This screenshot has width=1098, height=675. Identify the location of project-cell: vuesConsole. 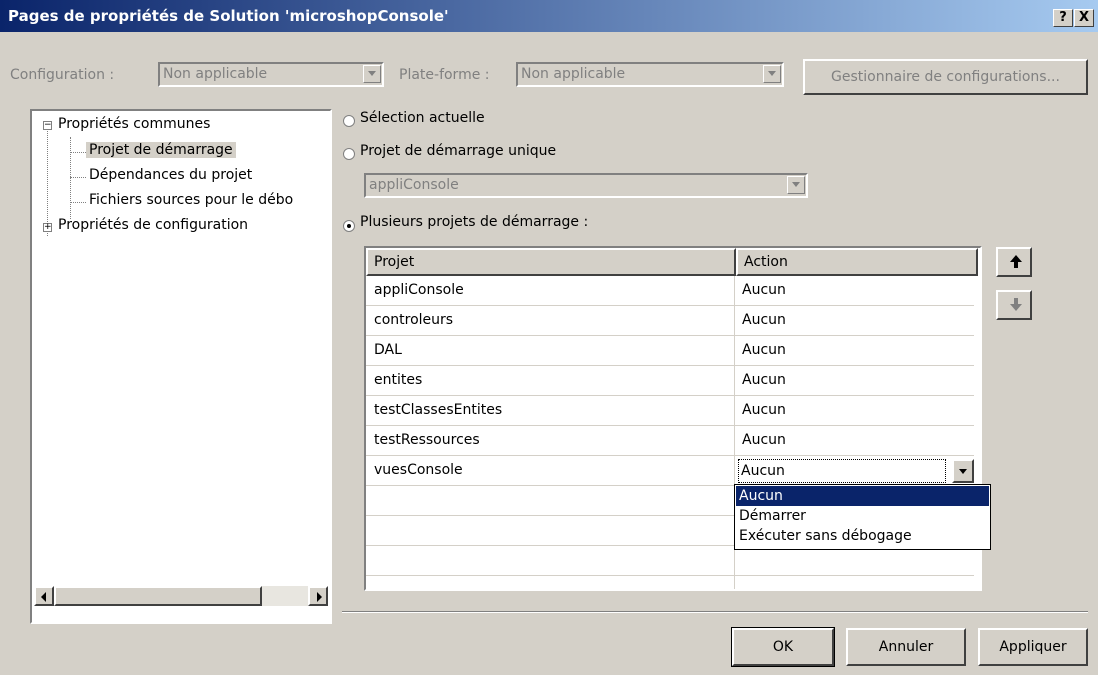
(418, 470).